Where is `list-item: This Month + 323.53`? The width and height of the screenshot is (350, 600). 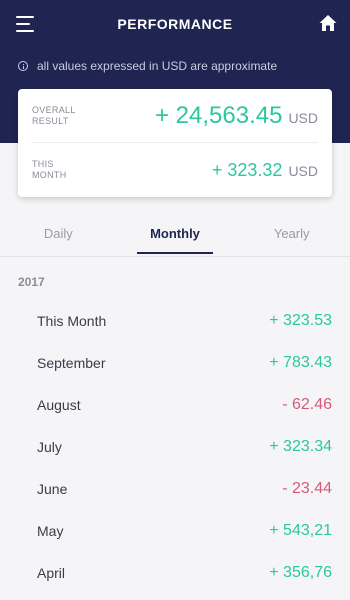
list-item: This Month + 323.53 is located at coordinates (175, 321).